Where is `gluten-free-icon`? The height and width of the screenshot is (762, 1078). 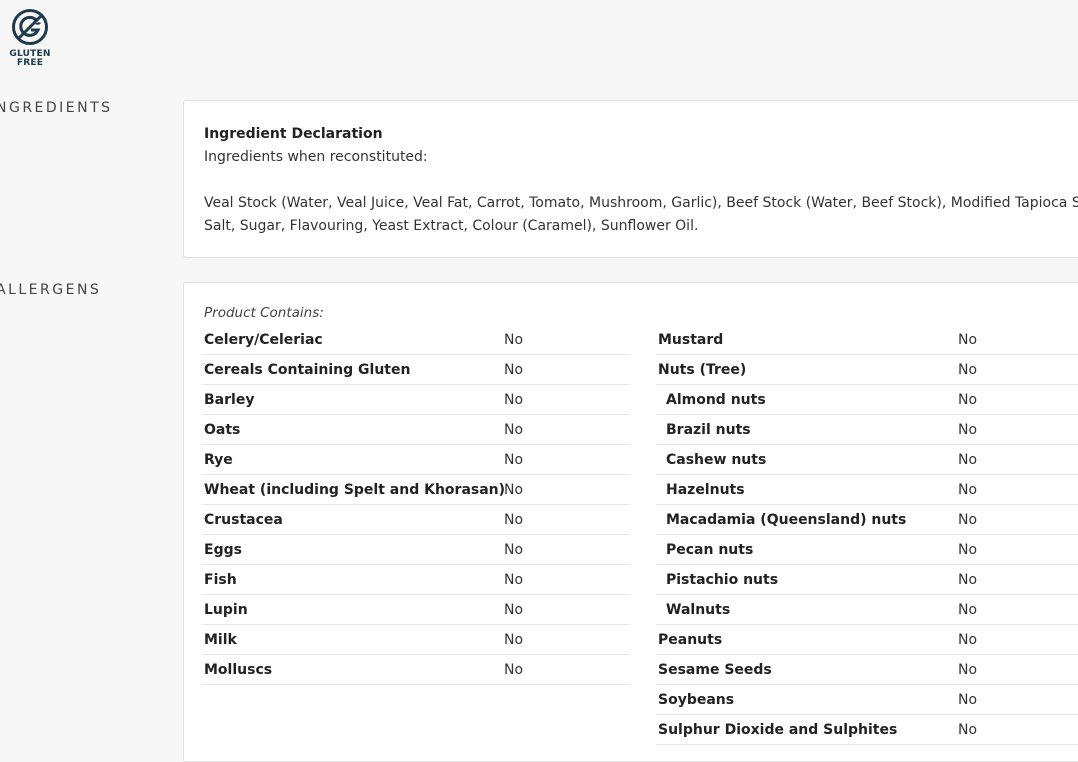
gluten-free-icon is located at coordinates (30, 27).